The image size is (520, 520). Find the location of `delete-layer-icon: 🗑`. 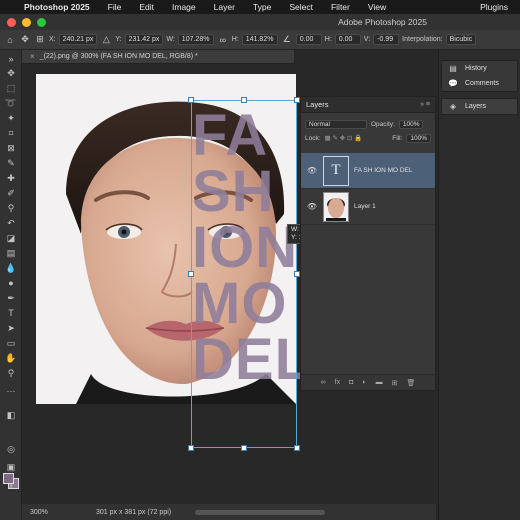

delete-layer-icon: 🗑 is located at coordinates (410, 383).